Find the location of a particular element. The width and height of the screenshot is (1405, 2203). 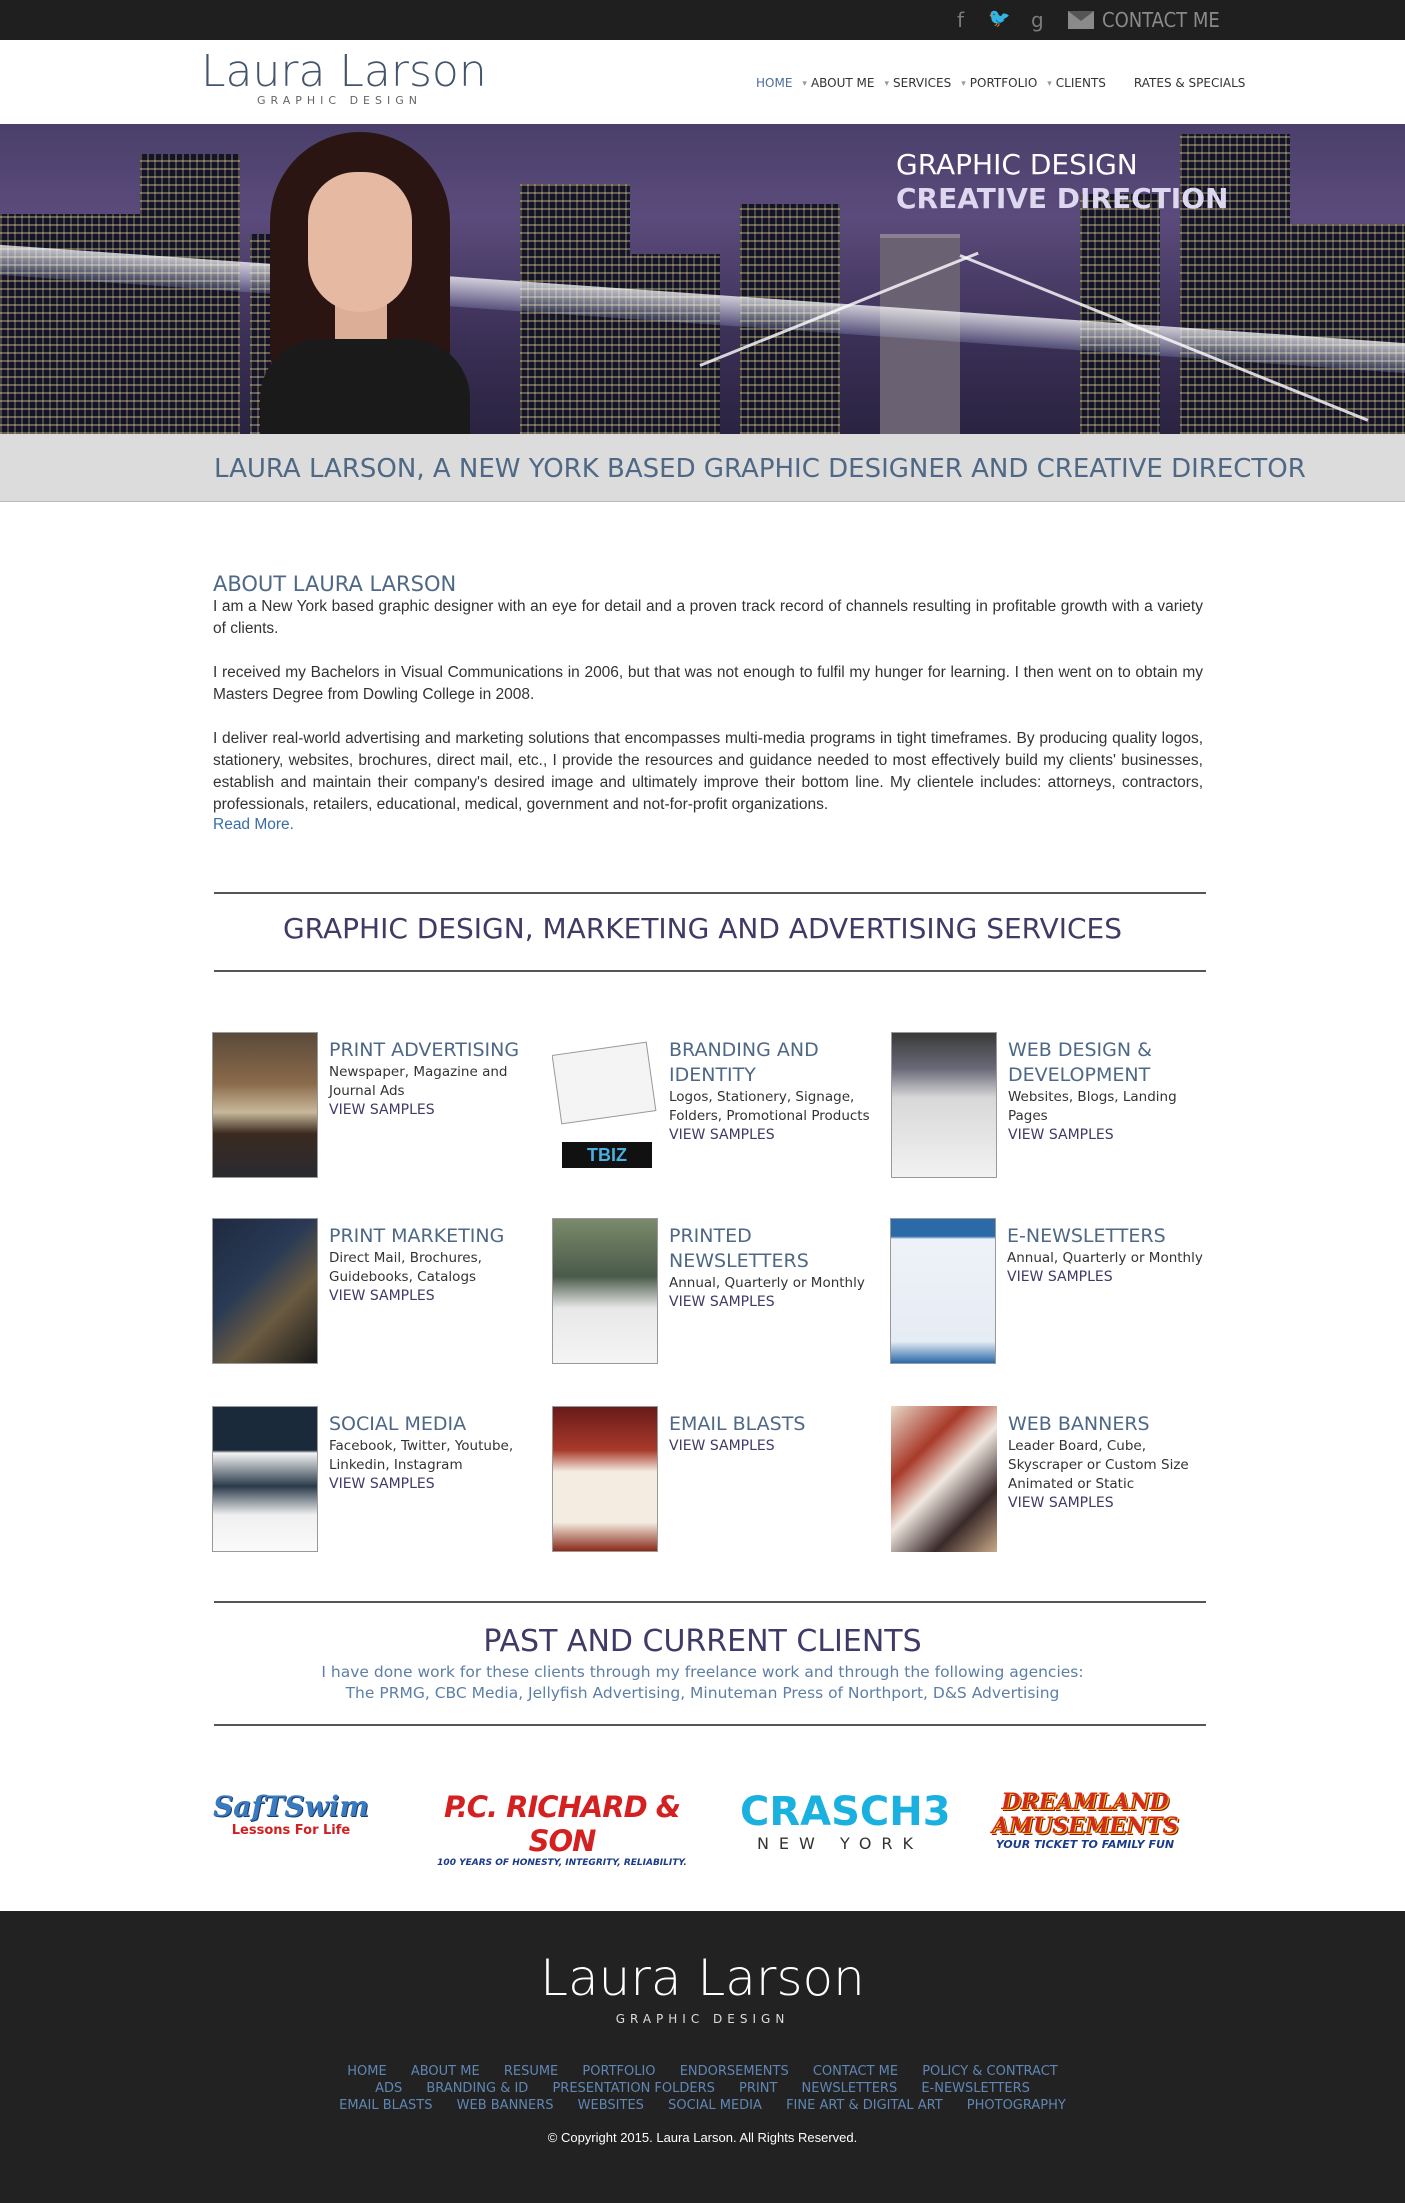

facebook-icon: f is located at coordinates (960, 20).